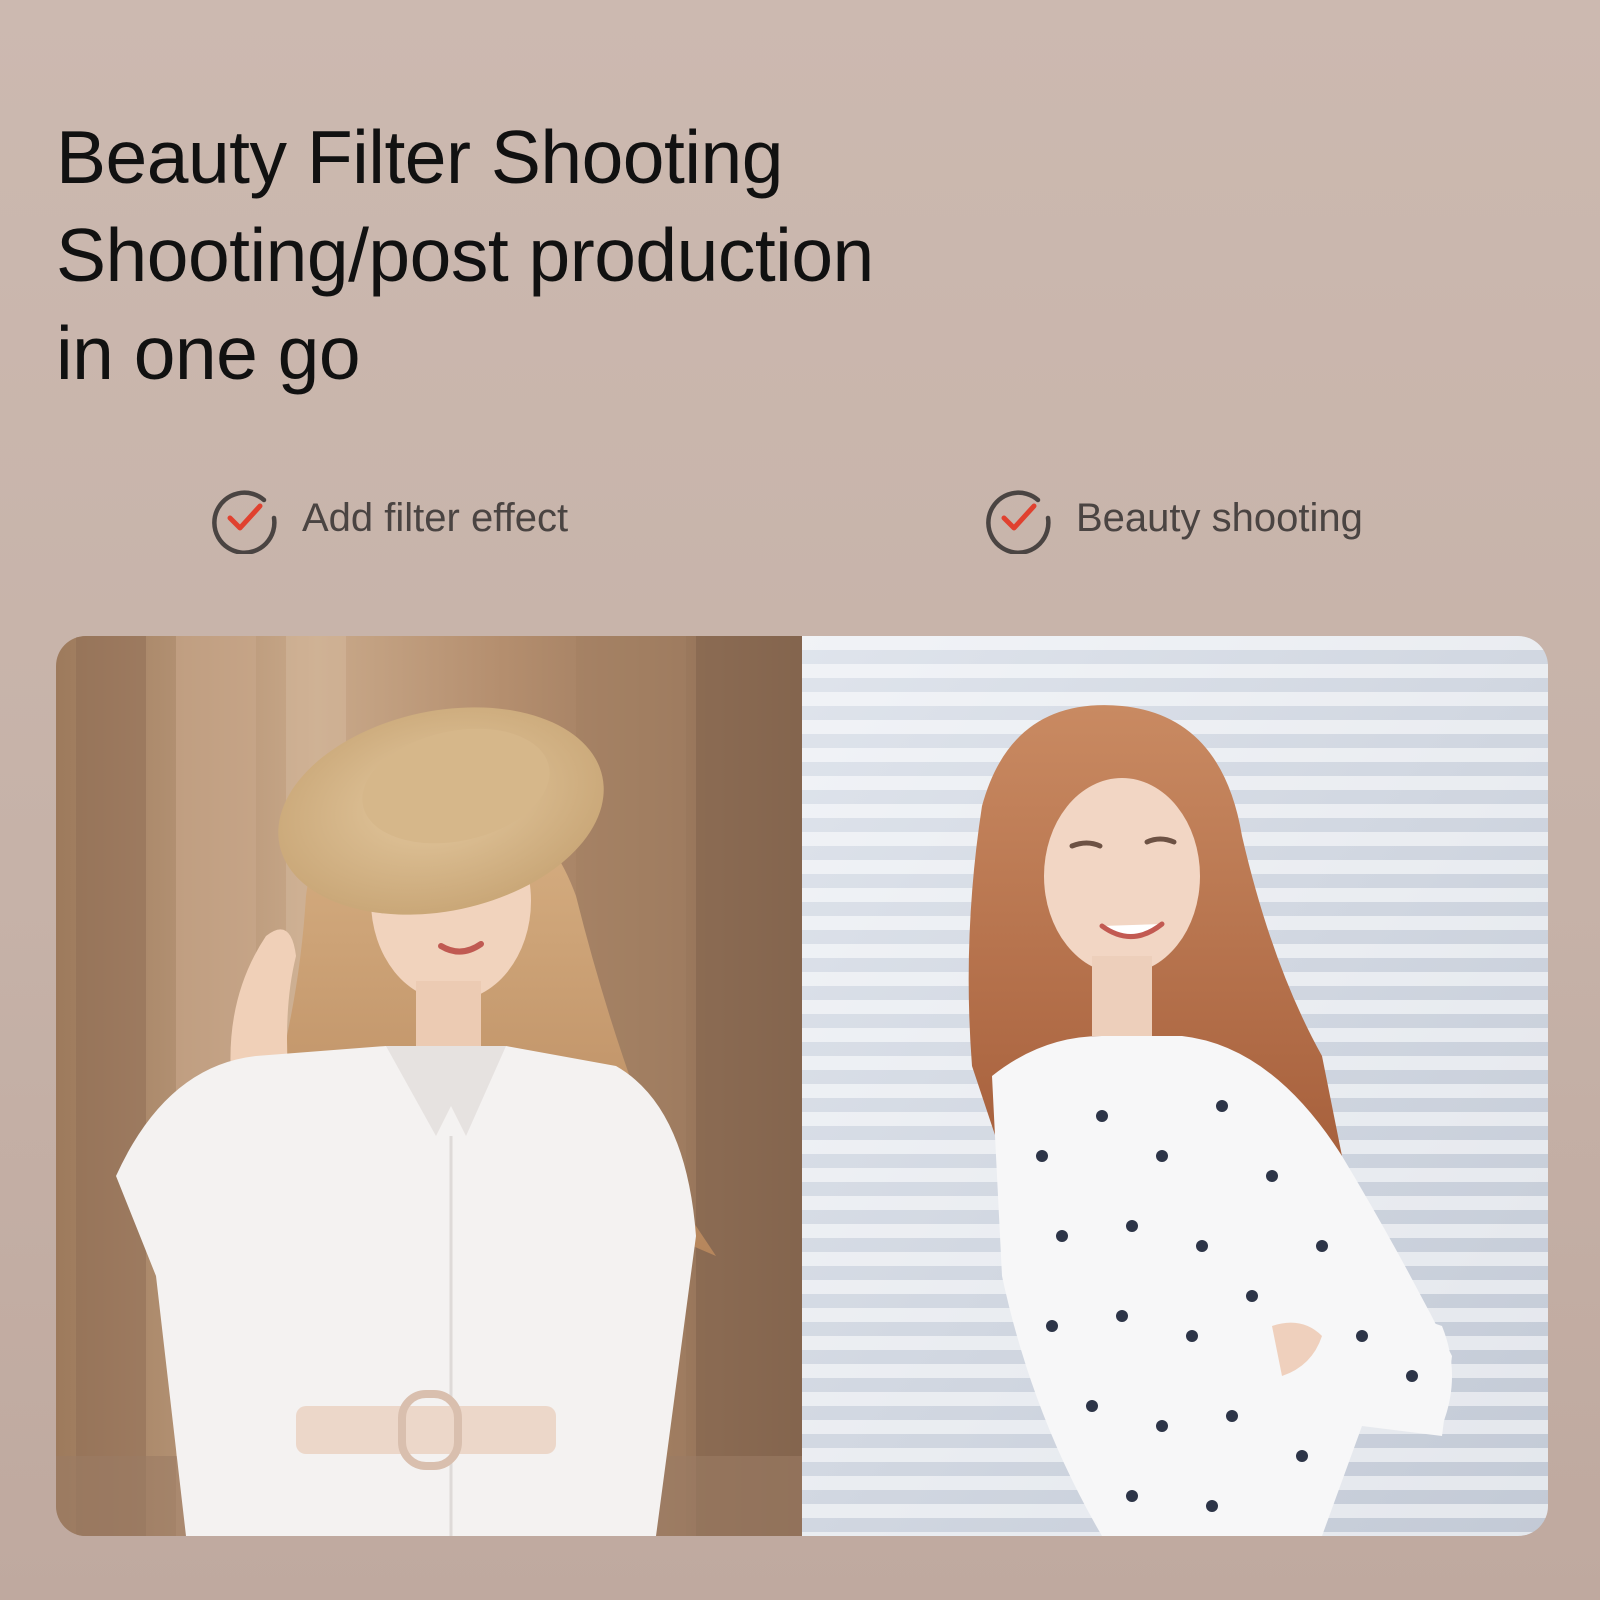  I want to click on feature-add-filter: Add filter effect, so click(388, 518).